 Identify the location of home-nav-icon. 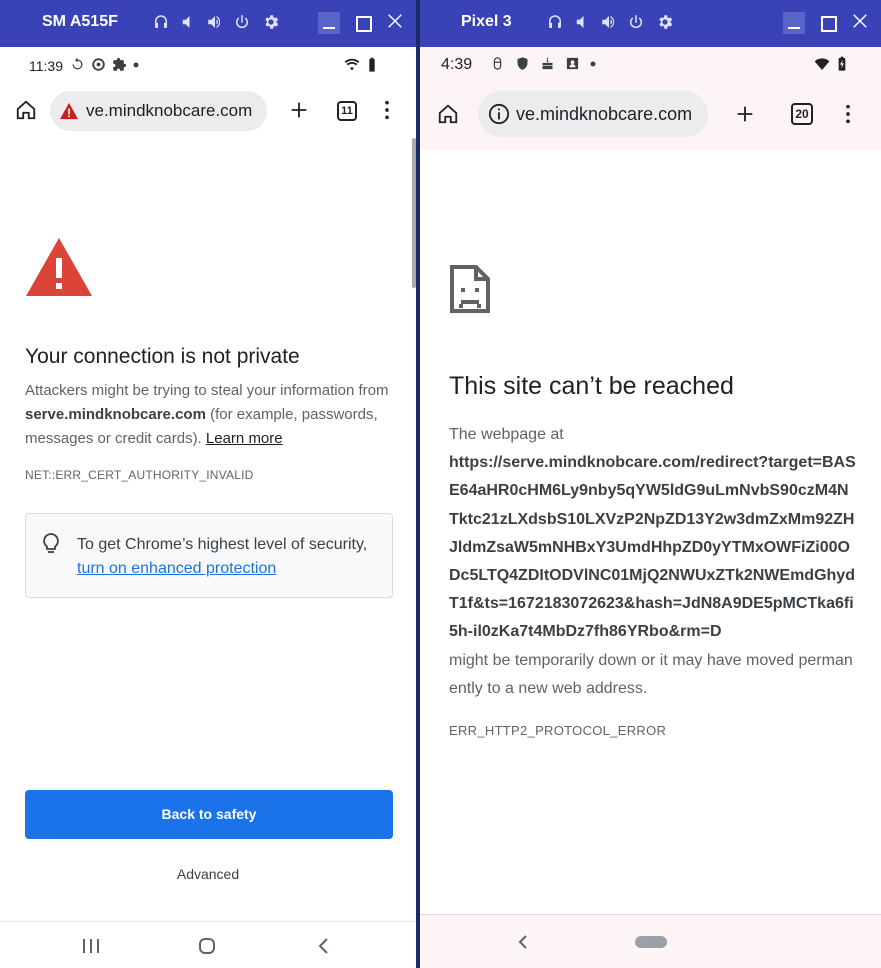
(207, 948).